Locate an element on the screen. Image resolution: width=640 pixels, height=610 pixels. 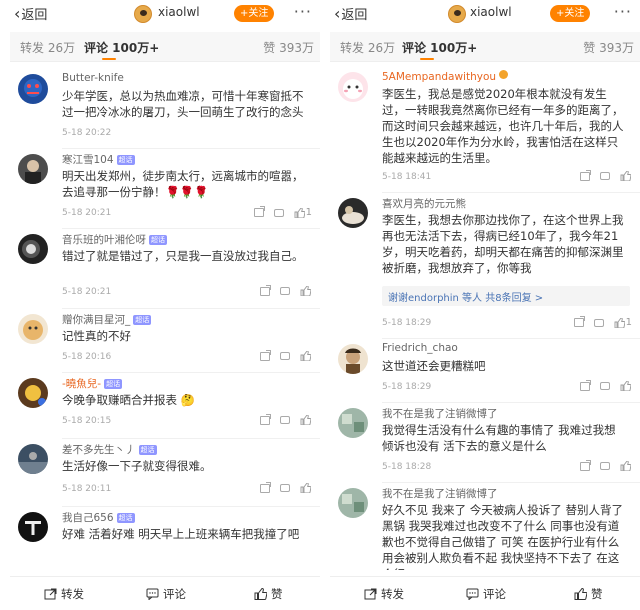
comment-actions is located at coordinates (606, 175).